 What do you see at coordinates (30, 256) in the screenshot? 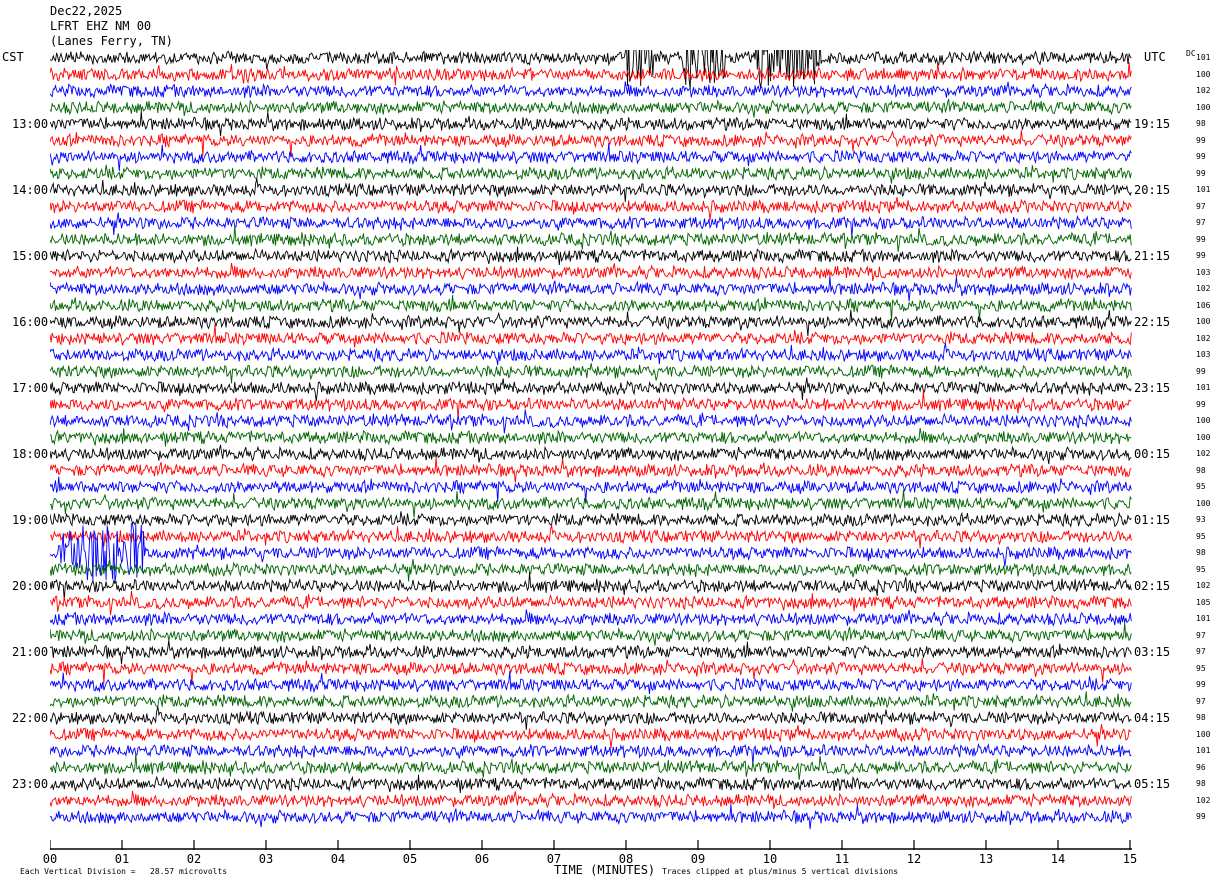
I see `cst-hour-label: 15:00` at bounding box center [30, 256].